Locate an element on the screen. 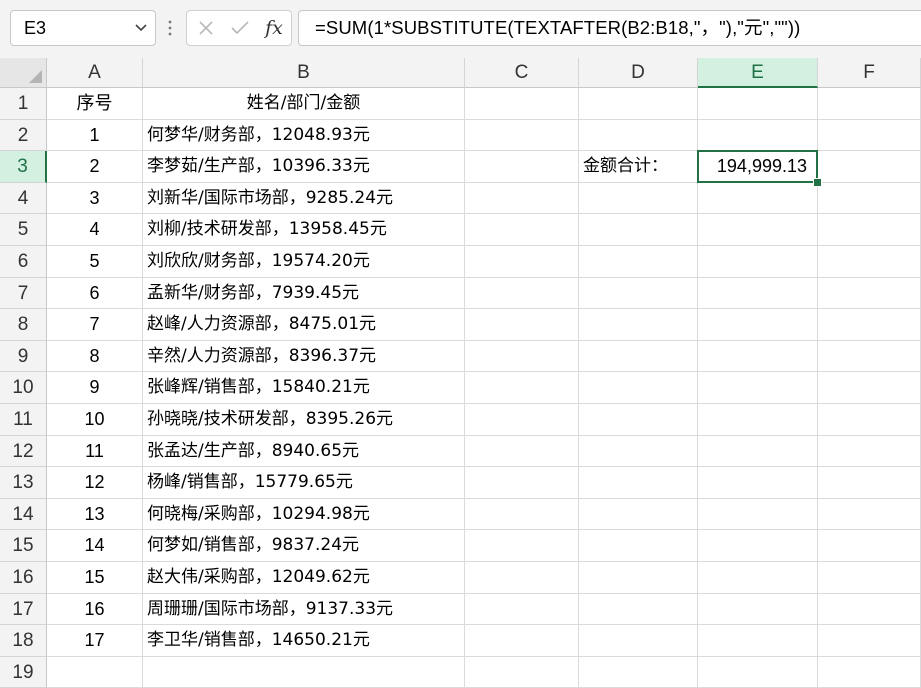  cell-e17 is located at coordinates (758, 609).